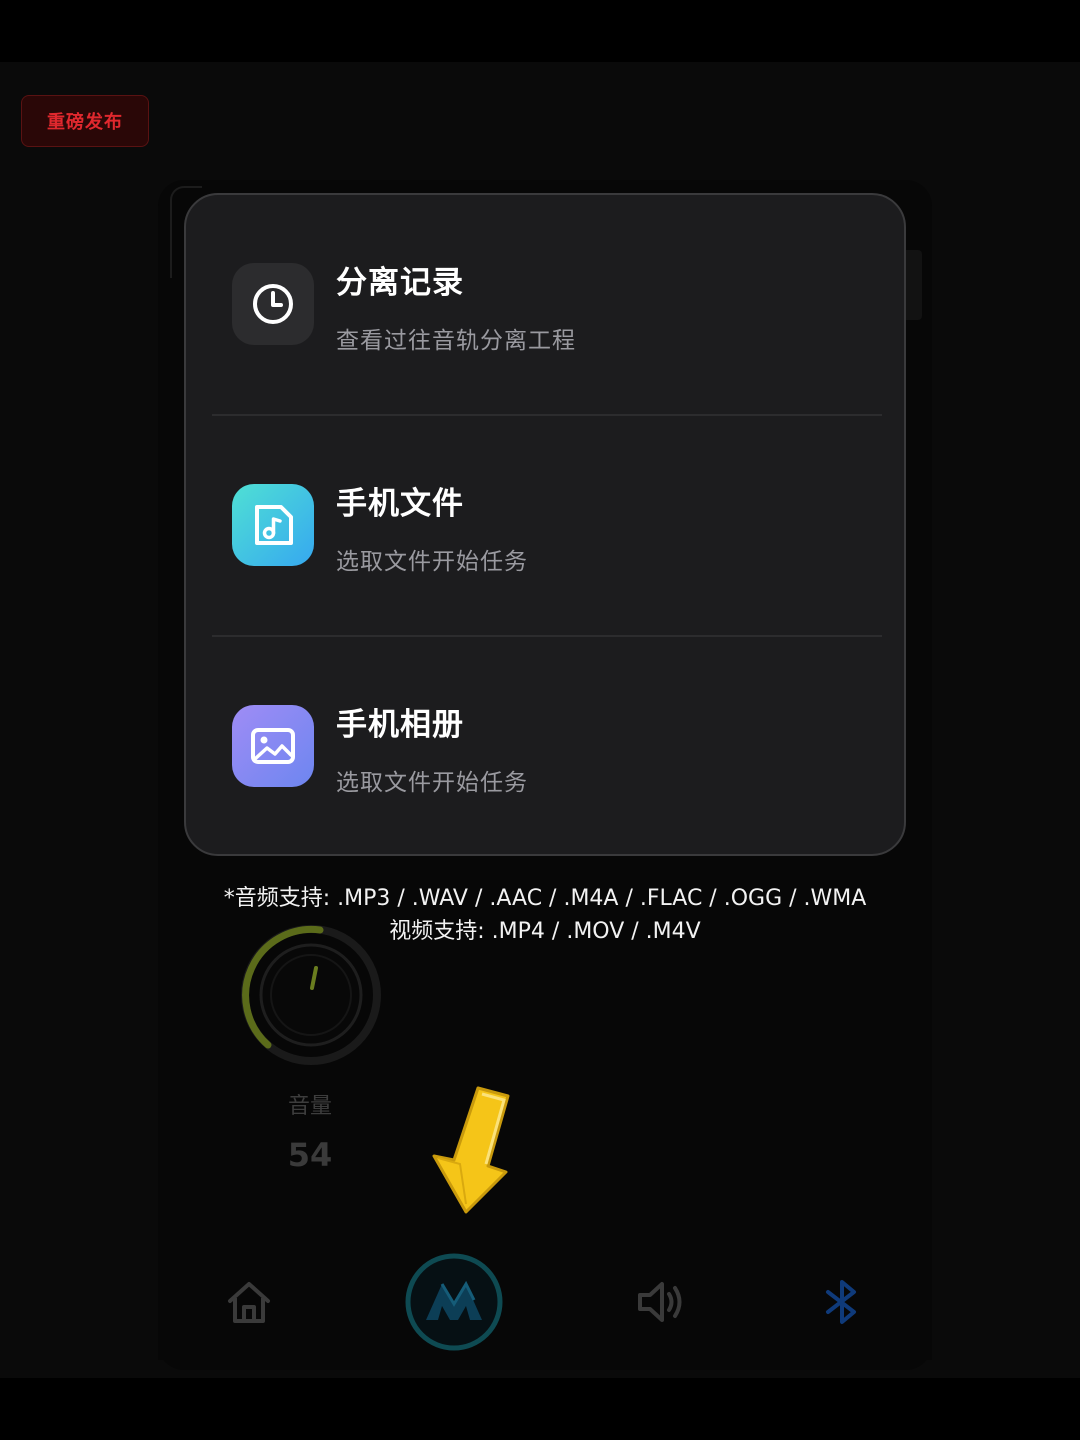  Describe the element at coordinates (545, 931) in the screenshot. I see `video-formats-text: 视频支持: .MP4 / .MOV / .M4V` at that location.